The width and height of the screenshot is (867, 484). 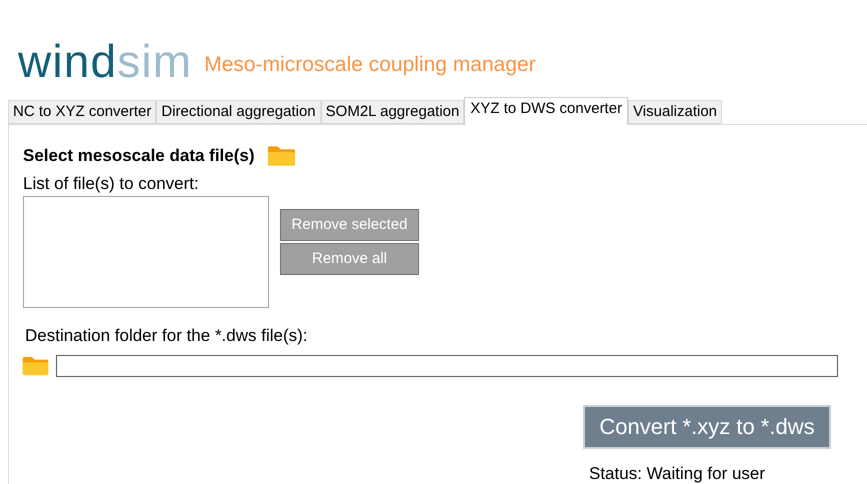 I want to click on logo: windsim, so click(x=105, y=61).